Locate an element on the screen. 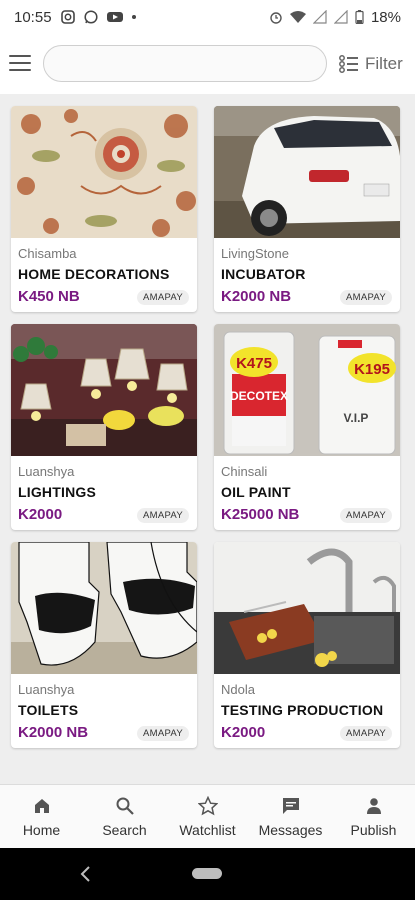  listing-card: Chisamba HOME DECORATIONS K450 NB AMAPAY is located at coordinates (104, 209).